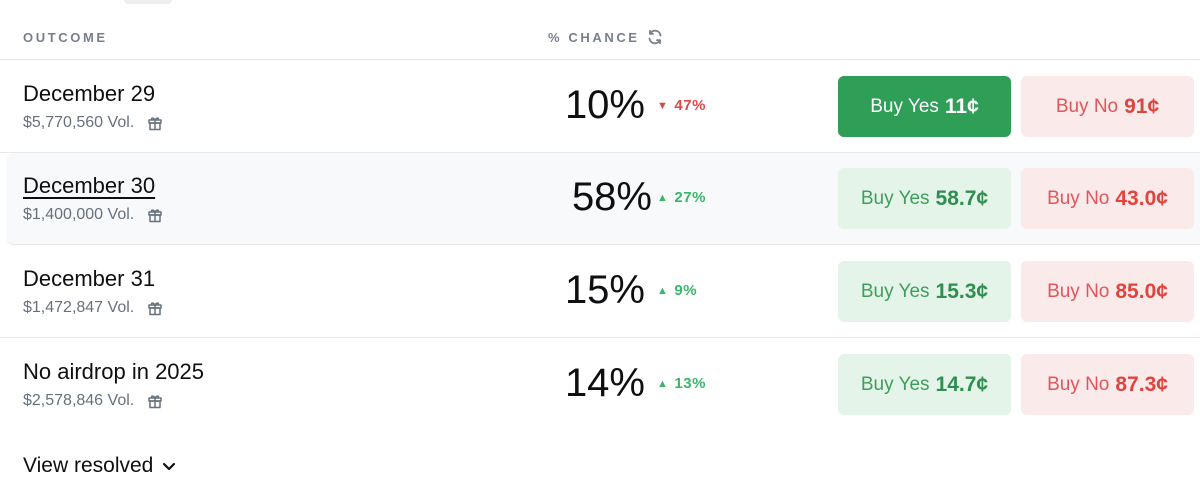  Describe the element at coordinates (89, 279) in the screenshot. I see `outcome-name: December 31` at that location.